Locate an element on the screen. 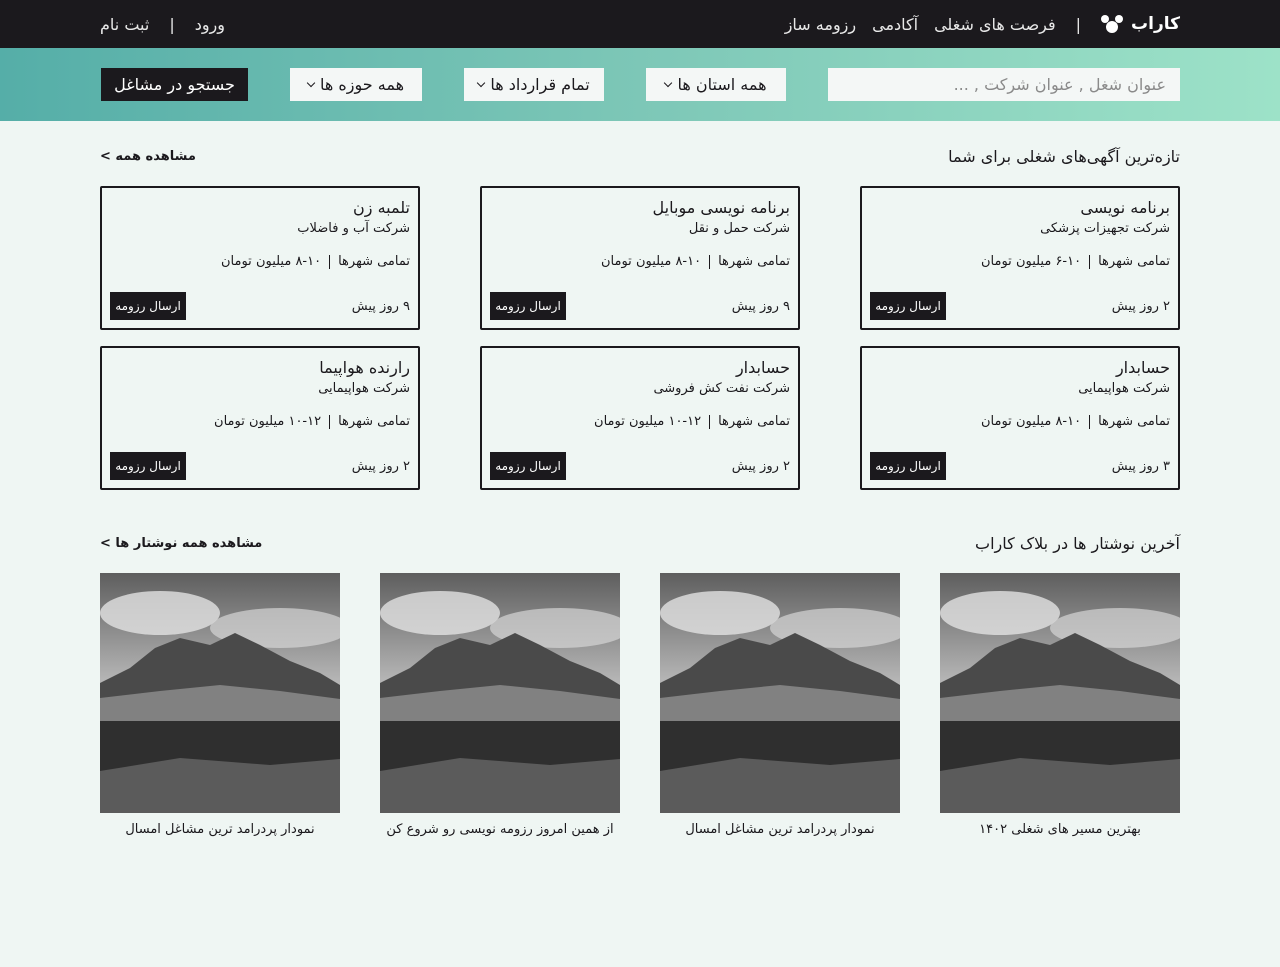 This screenshot has height=967, width=1280. category-filter: همه حوزه ها is located at coordinates (356, 84).